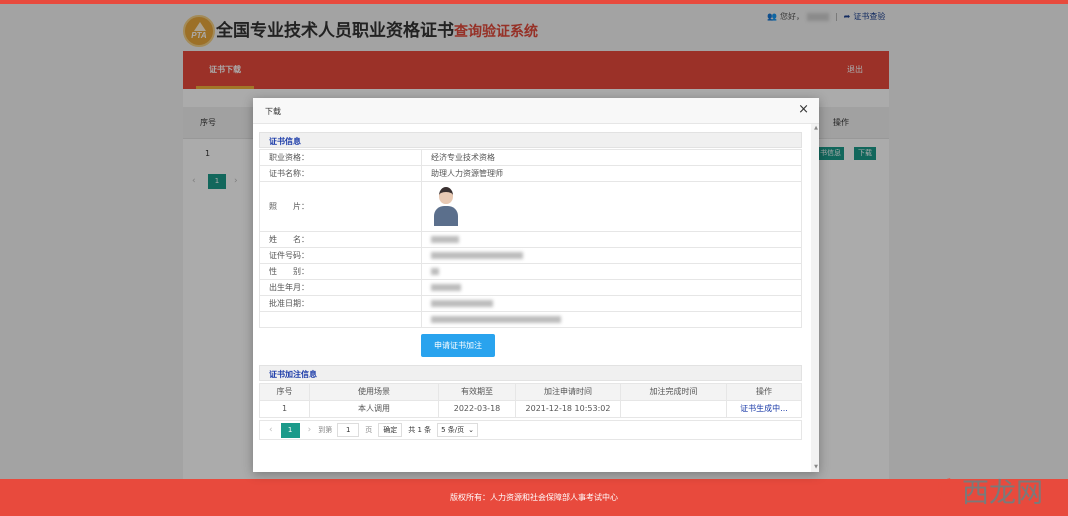  I want to click on close-icon: ×, so click(803, 110).